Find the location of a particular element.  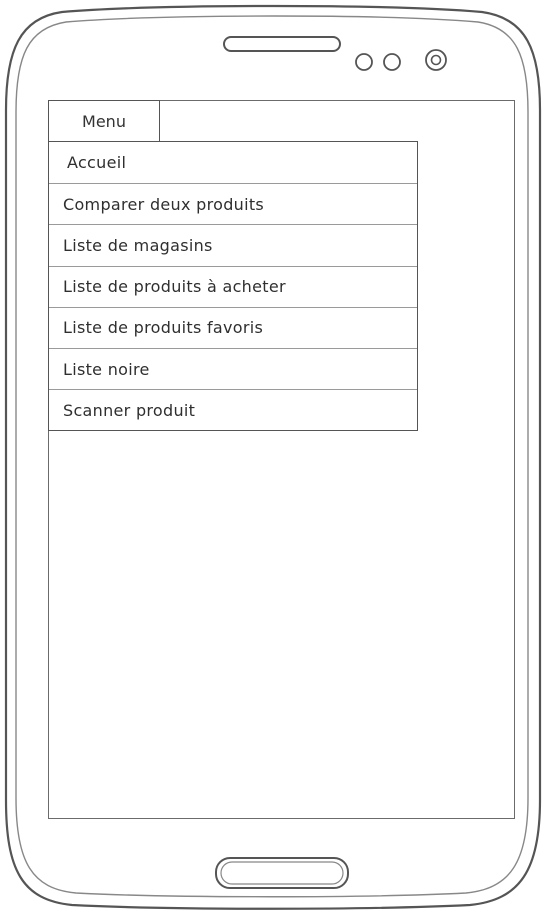

menu-item-label: Liste de magasins is located at coordinates (138, 245).